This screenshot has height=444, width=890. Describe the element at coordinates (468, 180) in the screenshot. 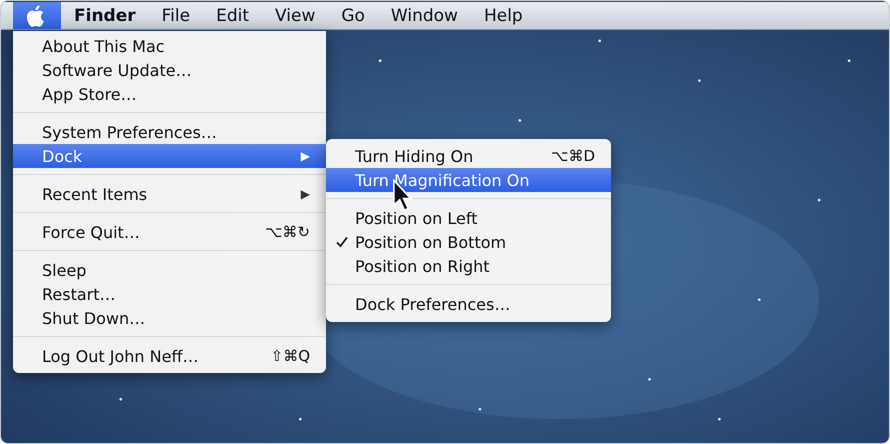

I see `menu-item: Turn Magnification On` at that location.